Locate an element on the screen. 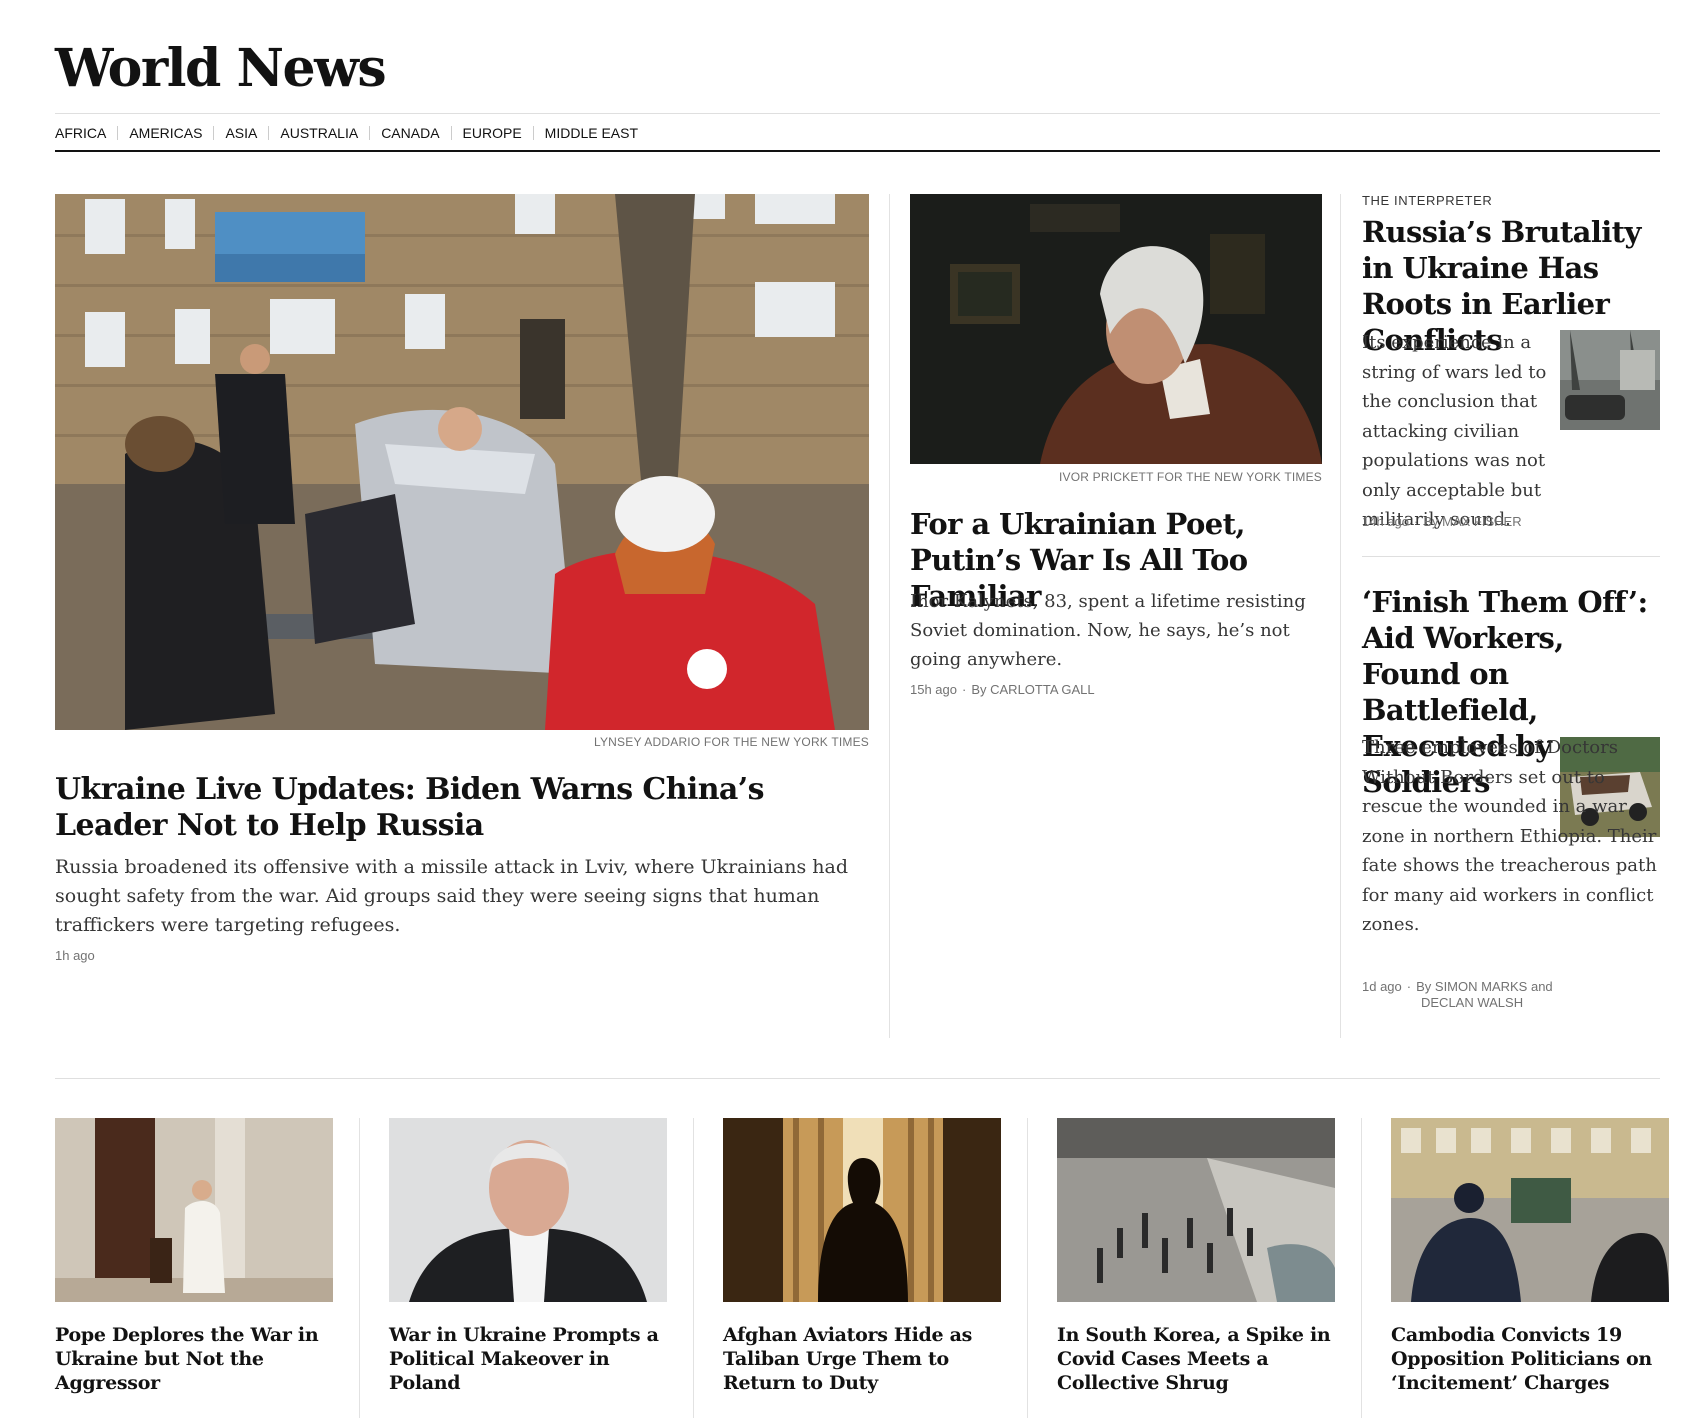  nav-australia: AUSTRALIA is located at coordinates (318, 133).